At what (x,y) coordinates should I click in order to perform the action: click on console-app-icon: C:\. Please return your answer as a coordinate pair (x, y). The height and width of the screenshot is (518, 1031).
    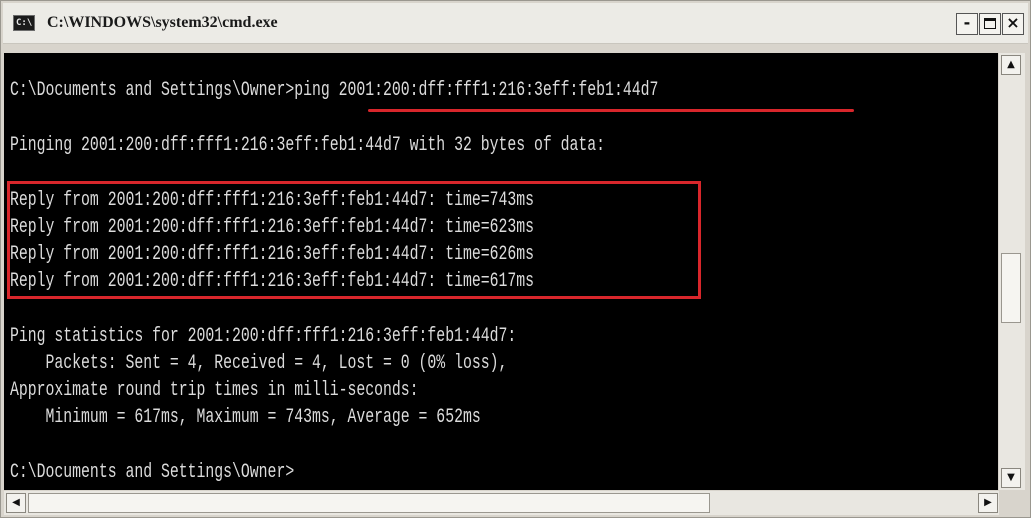
    Looking at the image, I should click on (24, 23).